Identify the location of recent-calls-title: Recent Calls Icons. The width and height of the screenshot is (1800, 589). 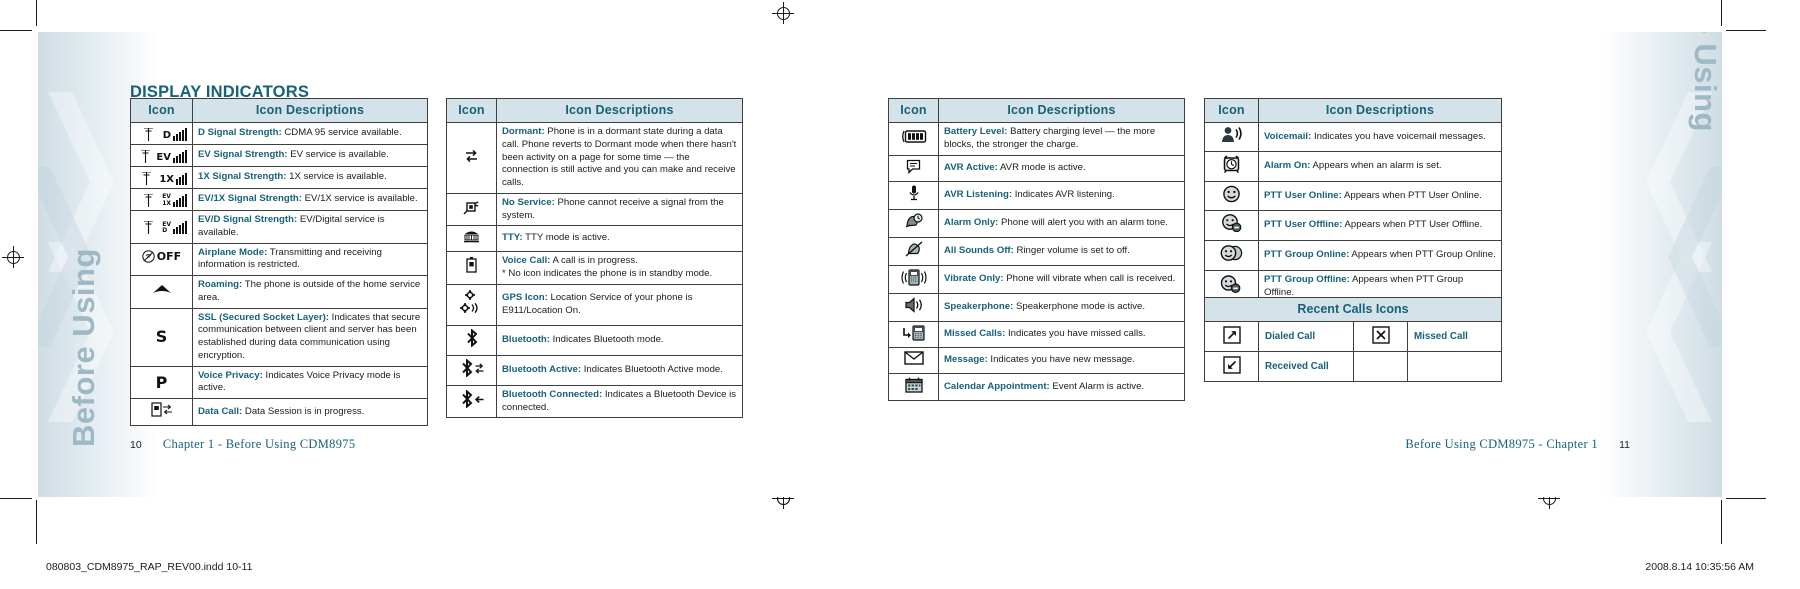
(1353, 309).